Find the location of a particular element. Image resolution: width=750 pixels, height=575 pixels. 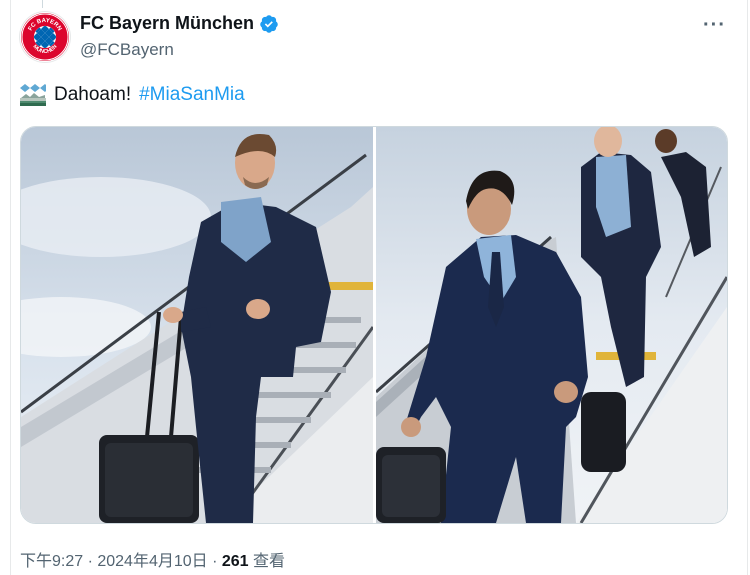

author-name-row: FC Bayern München is located at coordinates (179, 23).